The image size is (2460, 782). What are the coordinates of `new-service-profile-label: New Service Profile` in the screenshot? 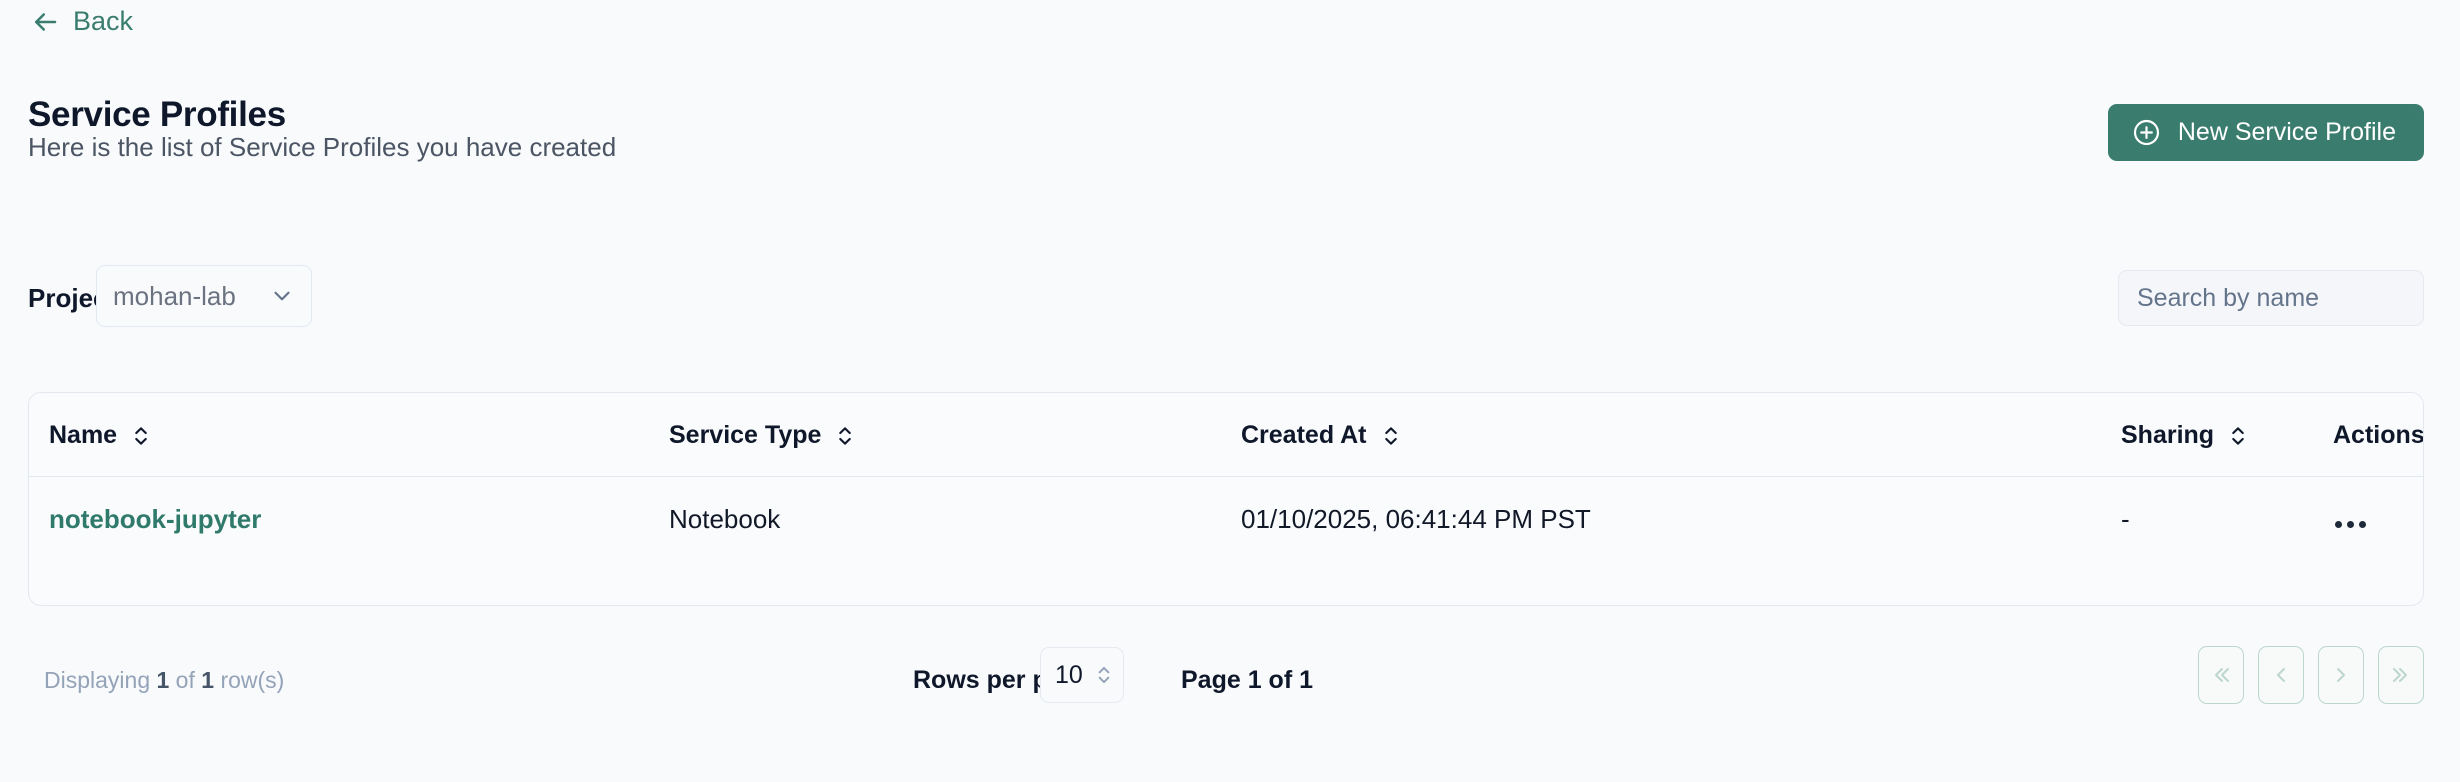 It's located at (2286, 132).